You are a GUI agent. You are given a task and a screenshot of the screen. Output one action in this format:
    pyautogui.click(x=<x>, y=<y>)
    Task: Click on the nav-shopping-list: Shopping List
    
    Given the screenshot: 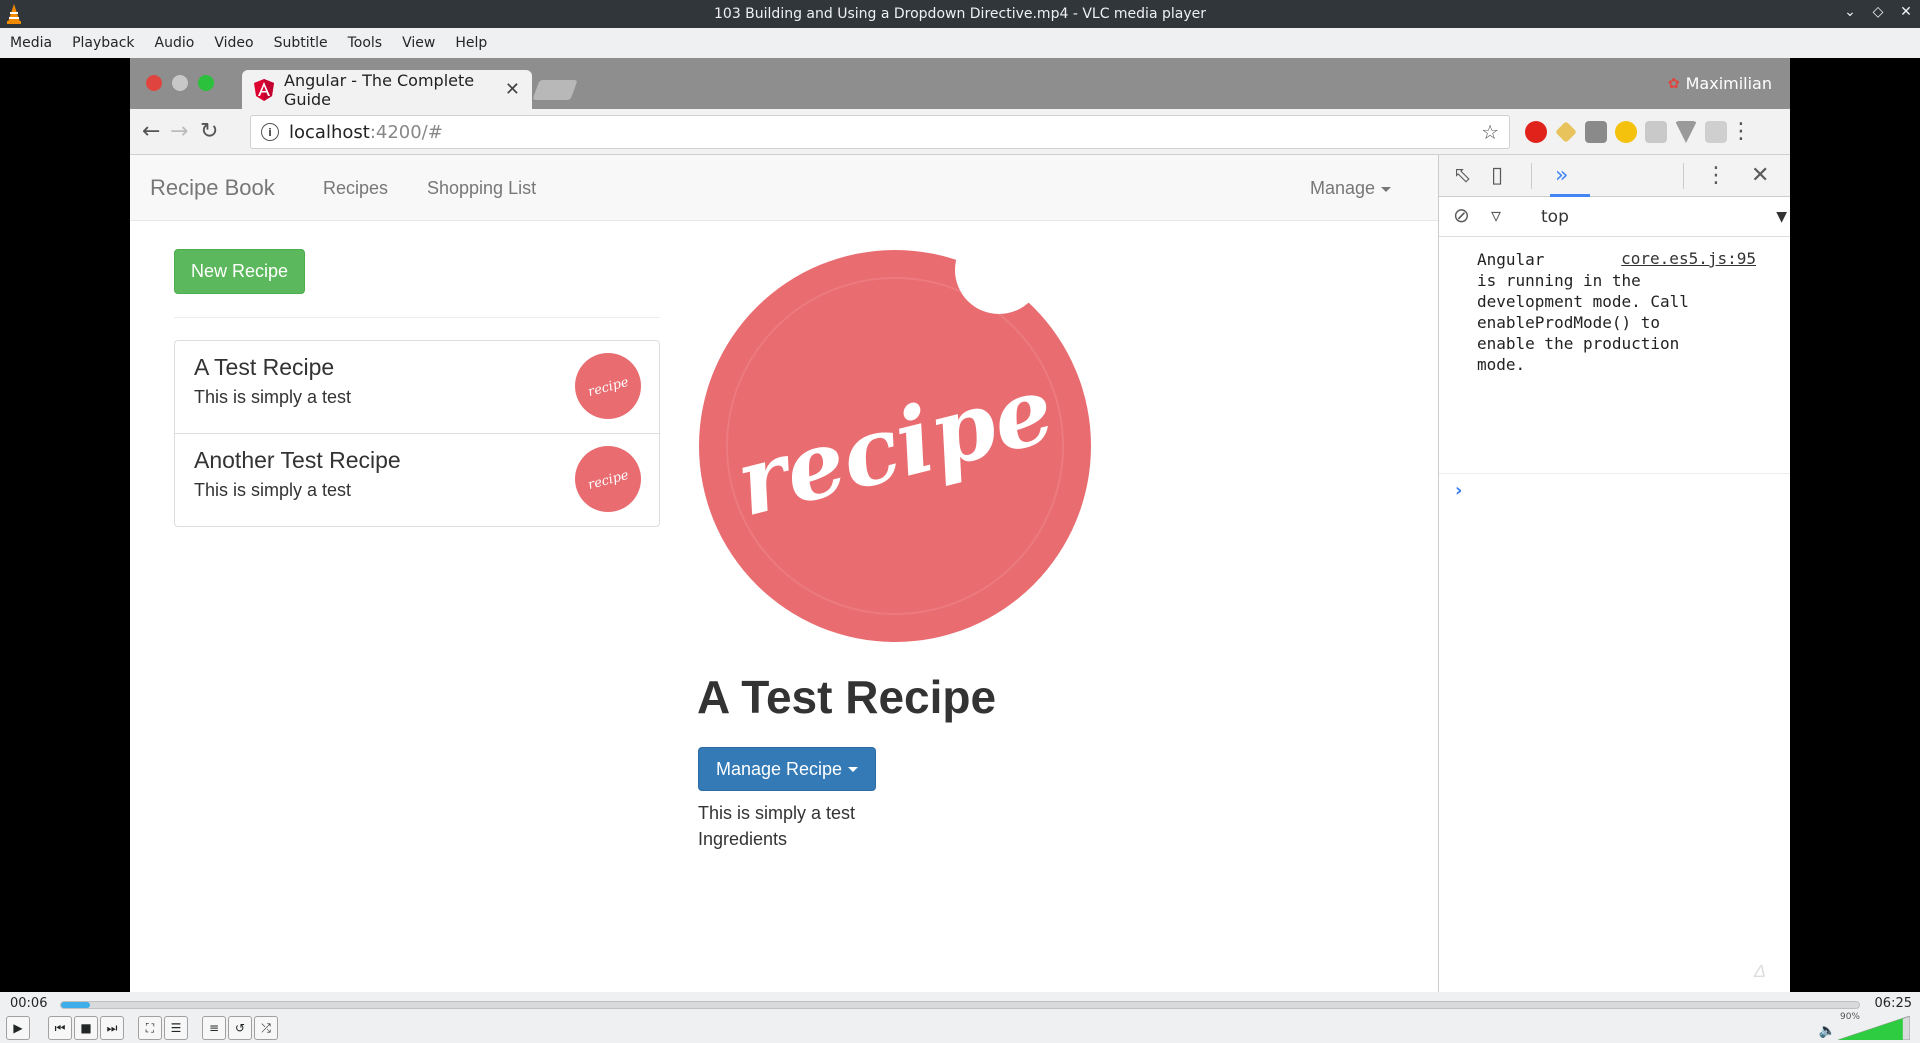 What is the action you would take?
    pyautogui.click(x=482, y=188)
    